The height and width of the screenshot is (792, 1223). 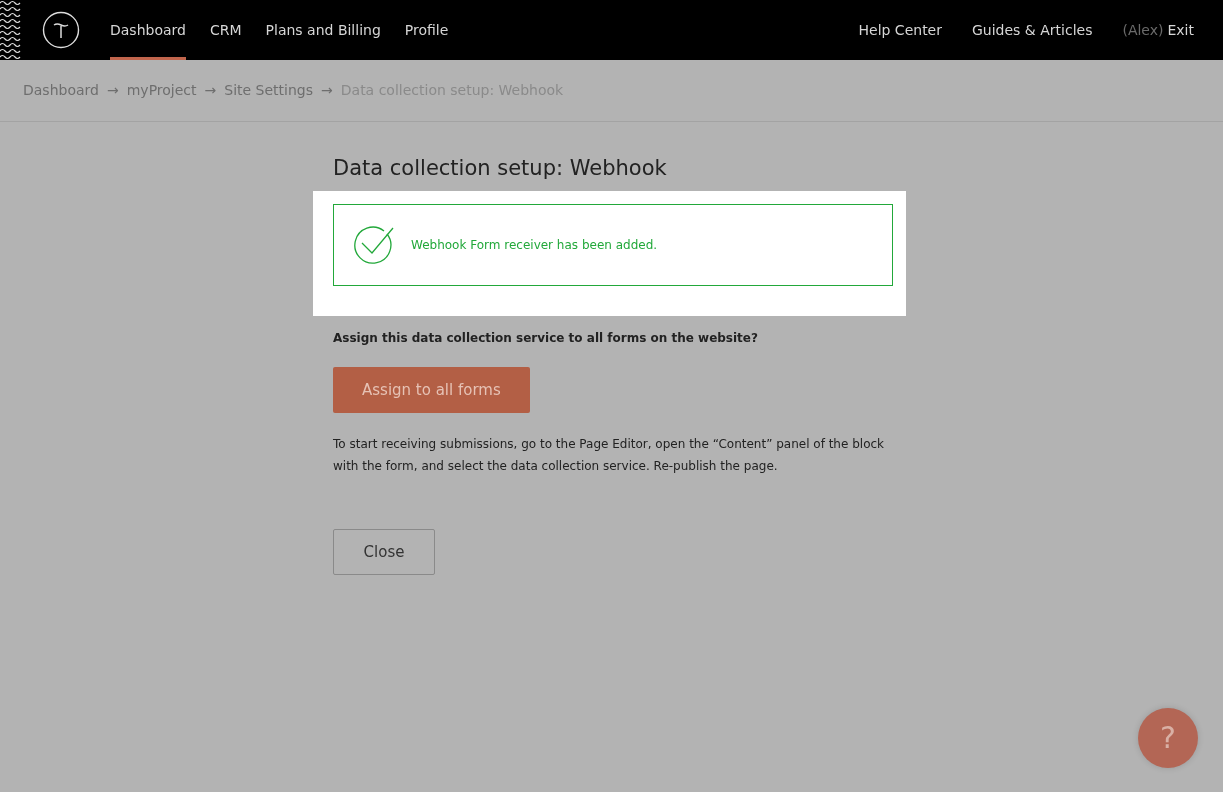 What do you see at coordinates (148, 30) in the screenshot?
I see `nav-tab: Dashboard` at bounding box center [148, 30].